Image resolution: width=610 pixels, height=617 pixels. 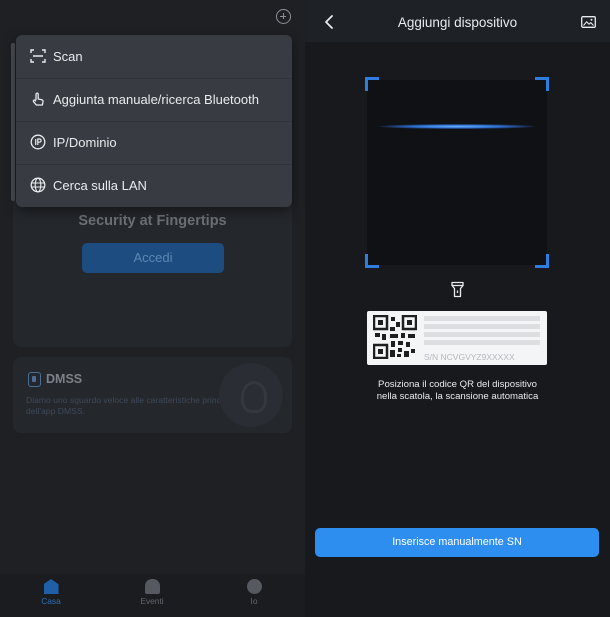 I want to click on menu-item-scan: Scan, so click(x=154, y=56).